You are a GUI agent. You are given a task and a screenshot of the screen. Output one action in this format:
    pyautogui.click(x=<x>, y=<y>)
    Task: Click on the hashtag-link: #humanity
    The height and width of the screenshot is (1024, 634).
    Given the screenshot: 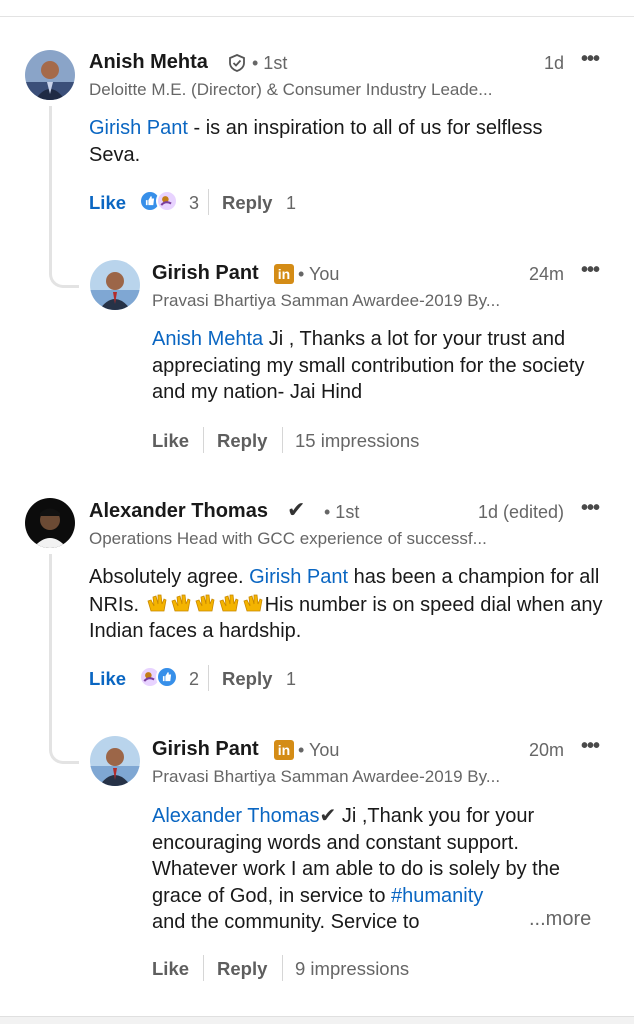 What is the action you would take?
    pyautogui.click(x=437, y=896)
    